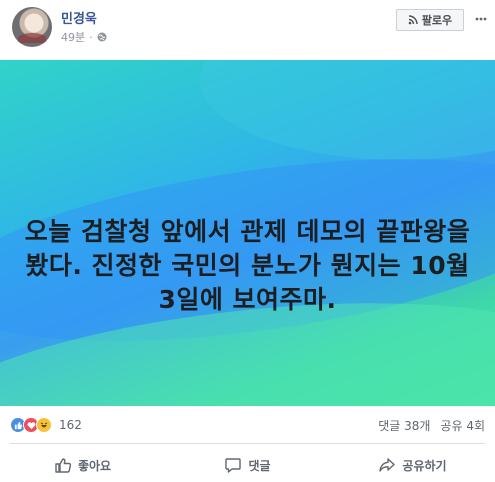 This screenshot has height=482, width=495. I want to click on post-header: 민경욱 49분 · 팔로우, so click(247, 30).